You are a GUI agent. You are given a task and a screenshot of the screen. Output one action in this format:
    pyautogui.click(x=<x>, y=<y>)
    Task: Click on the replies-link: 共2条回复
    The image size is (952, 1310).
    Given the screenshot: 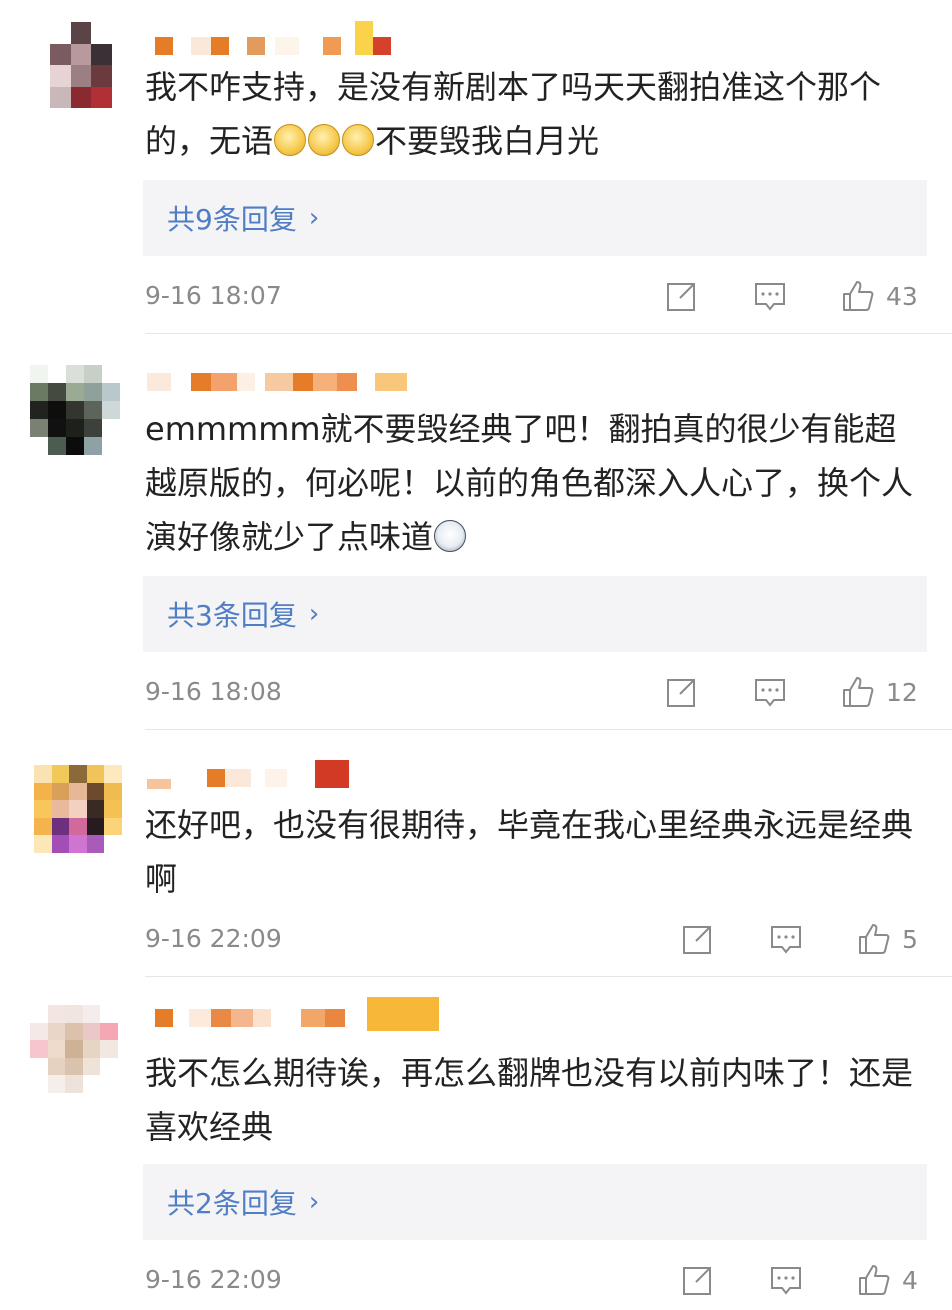 What is the action you would take?
    pyautogui.click(x=232, y=1202)
    